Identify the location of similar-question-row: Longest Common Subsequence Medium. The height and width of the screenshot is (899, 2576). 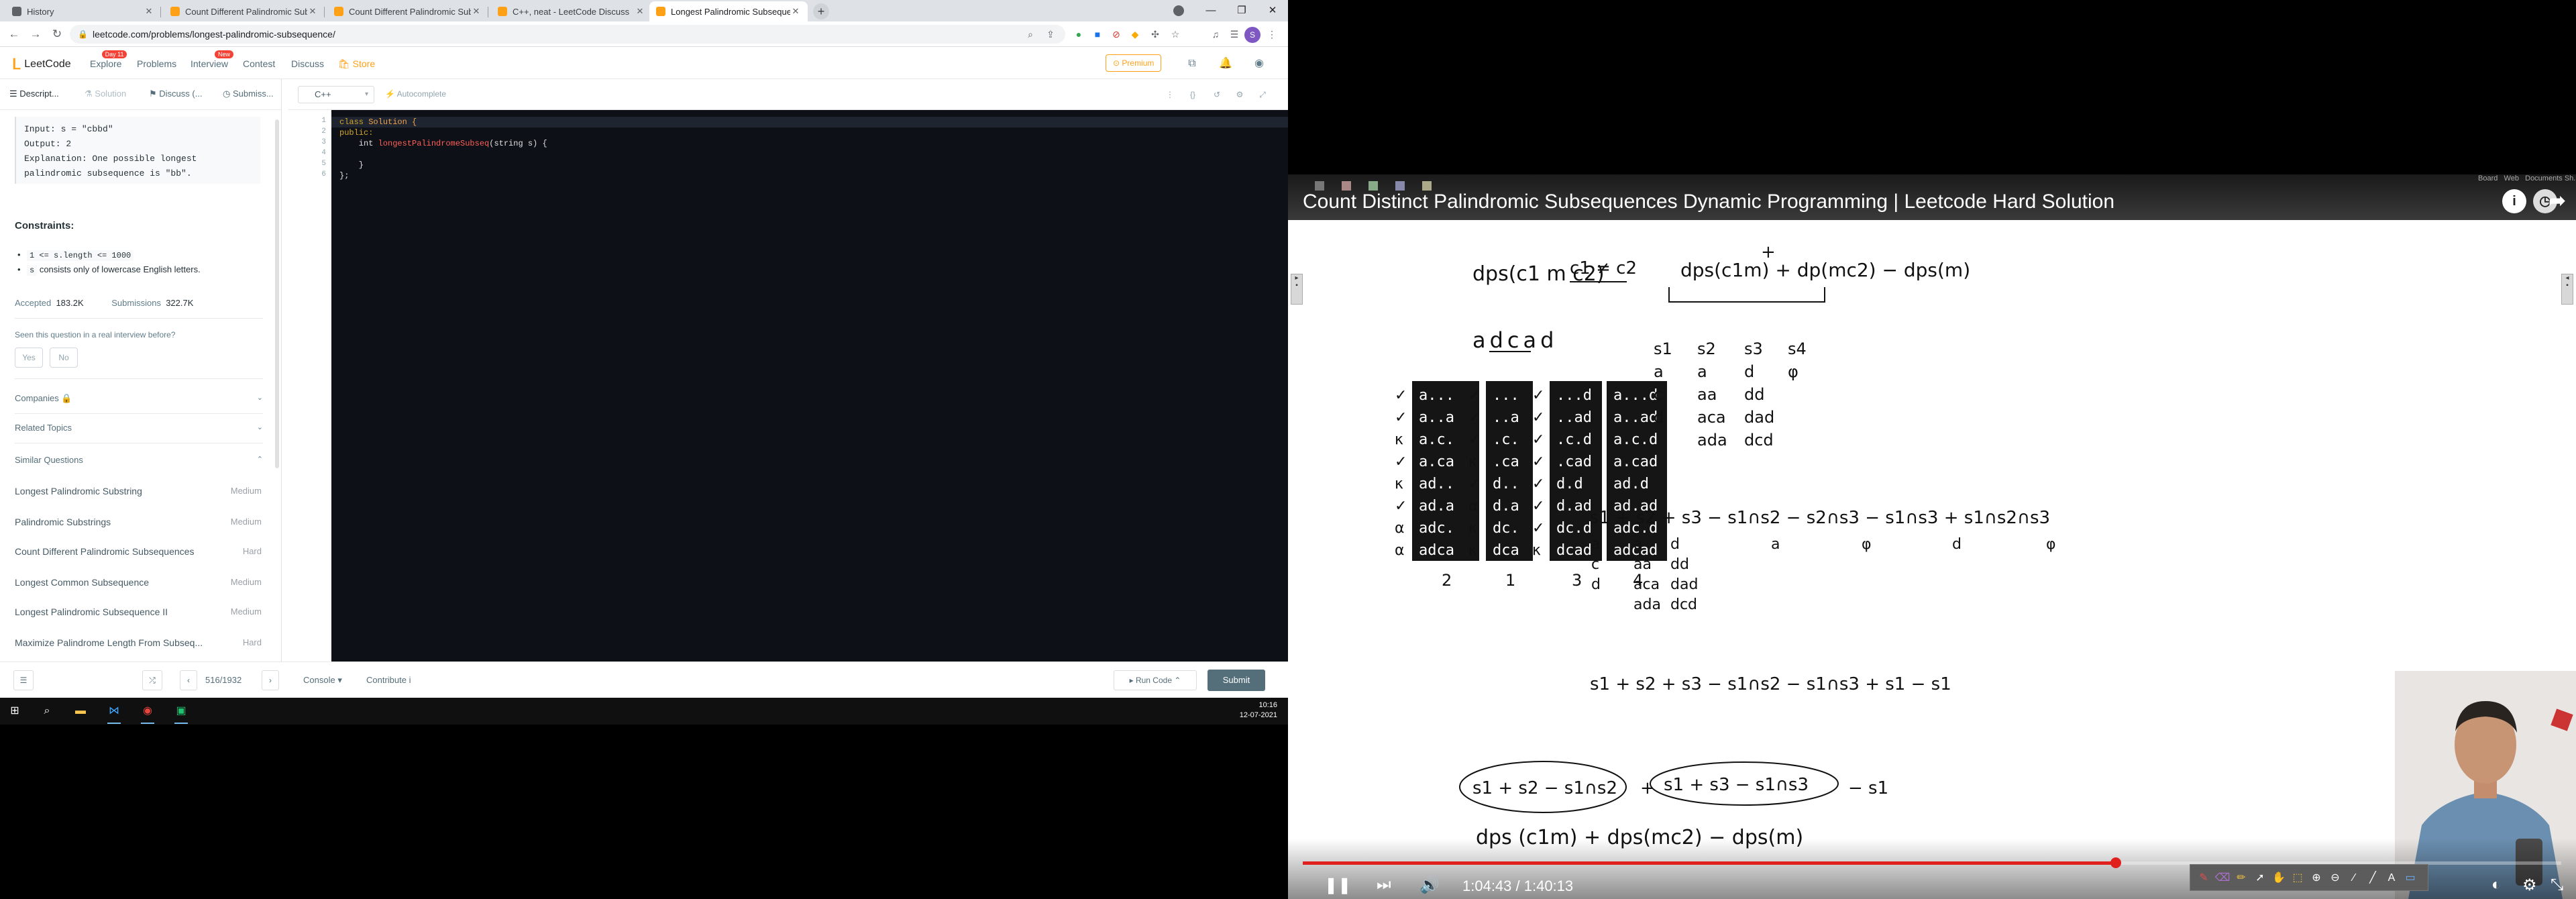
(138, 583).